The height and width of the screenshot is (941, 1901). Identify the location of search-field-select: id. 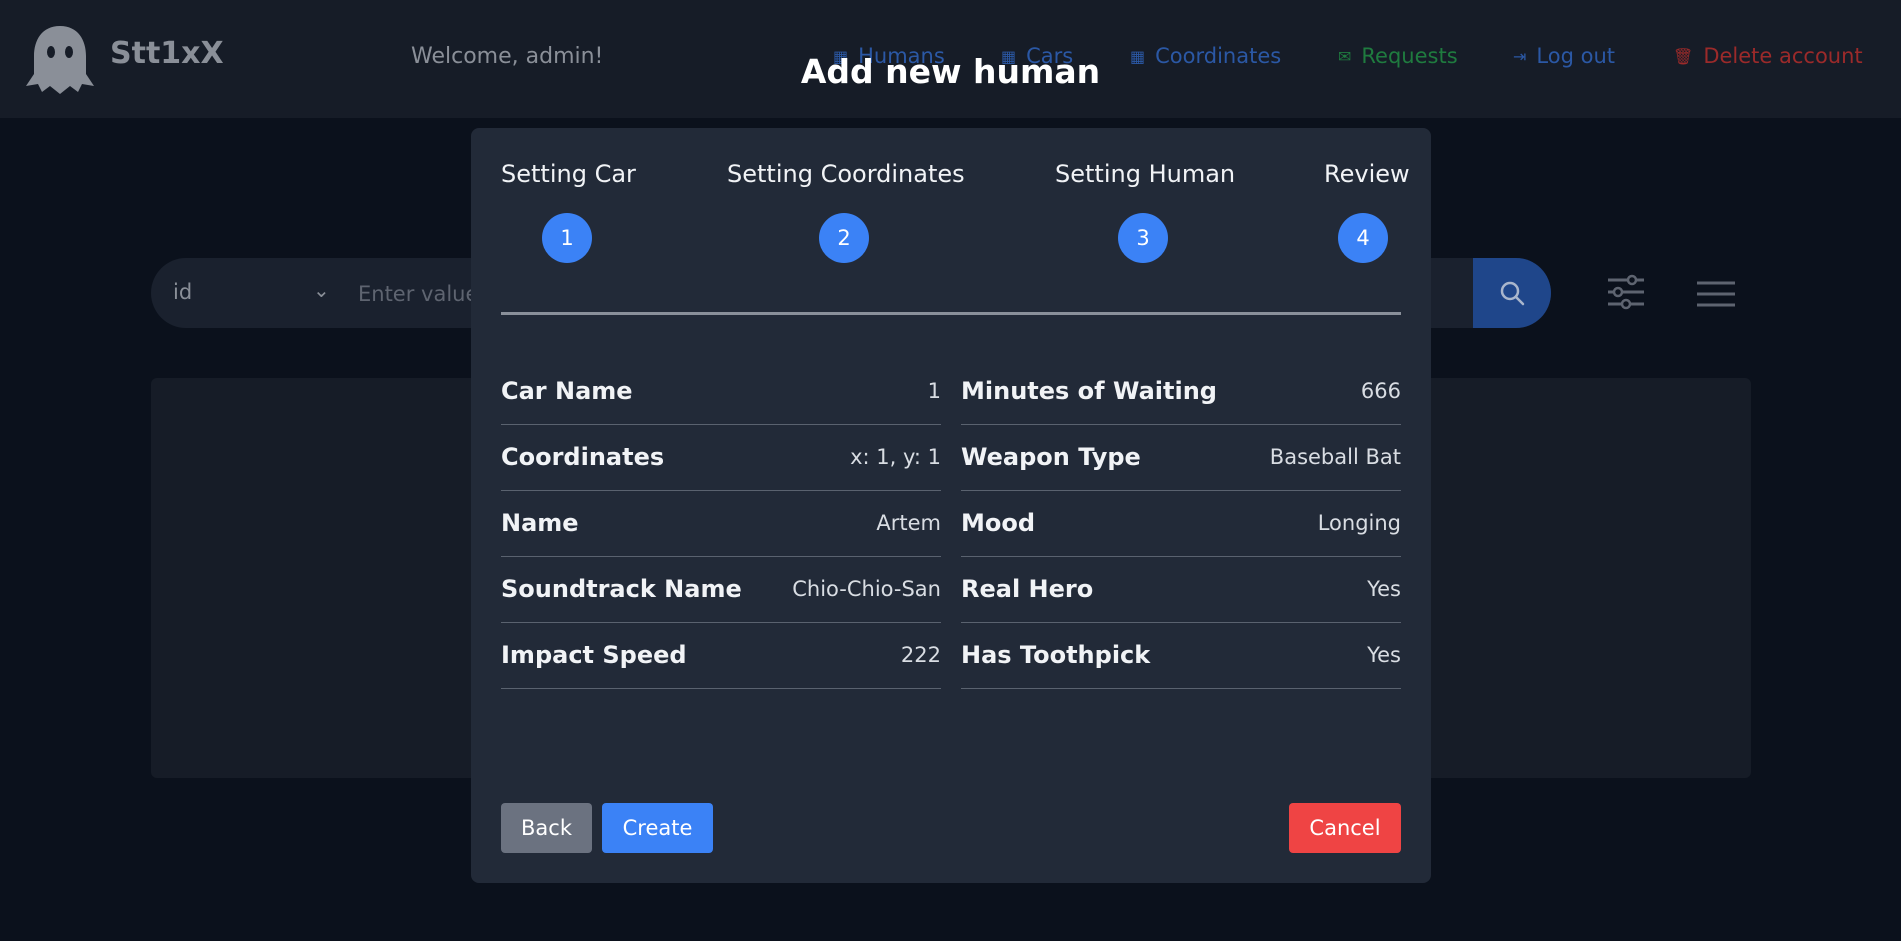
(182, 292).